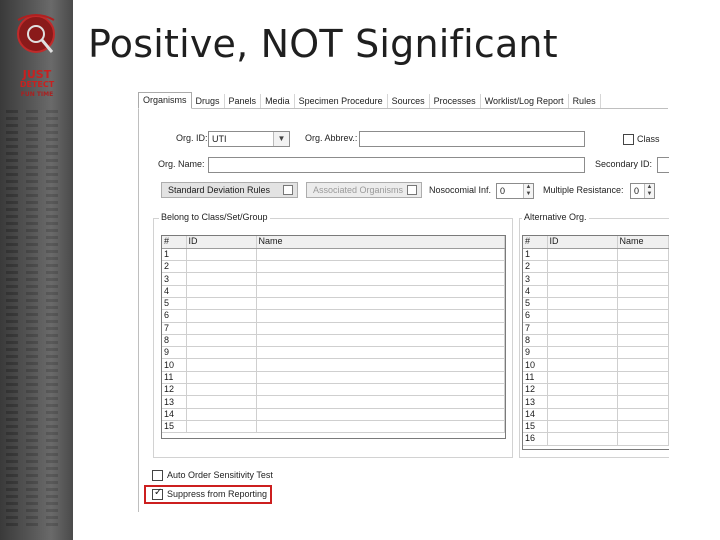 The height and width of the screenshot is (540, 720). I want to click on associated-organisms-button: Associated Organisms, so click(364, 190).